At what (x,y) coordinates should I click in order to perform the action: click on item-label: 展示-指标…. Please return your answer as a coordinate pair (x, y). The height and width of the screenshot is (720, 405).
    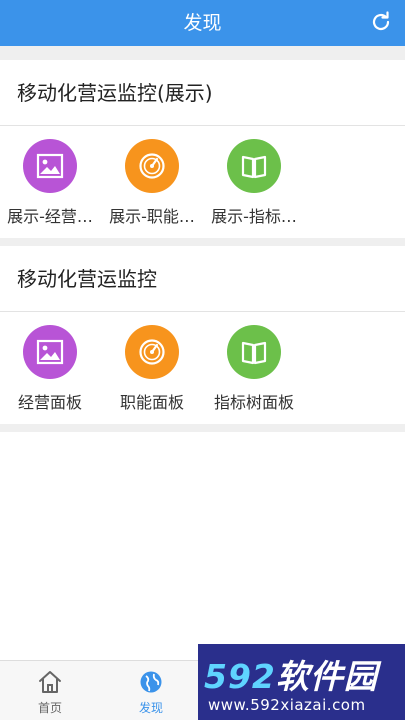
    Looking at the image, I should click on (254, 216).